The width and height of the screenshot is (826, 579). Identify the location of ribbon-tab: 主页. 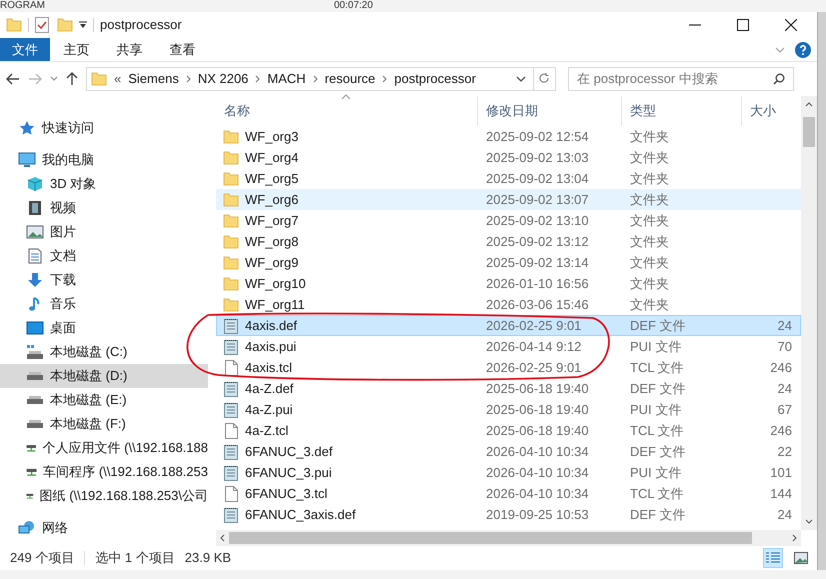
(76, 49).